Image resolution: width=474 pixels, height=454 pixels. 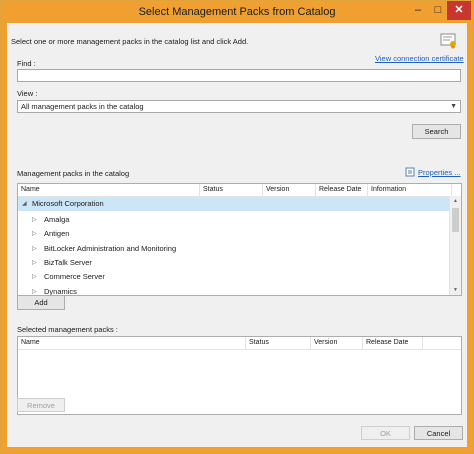 I want to click on catalog-col-version: Version, so click(x=289, y=190).